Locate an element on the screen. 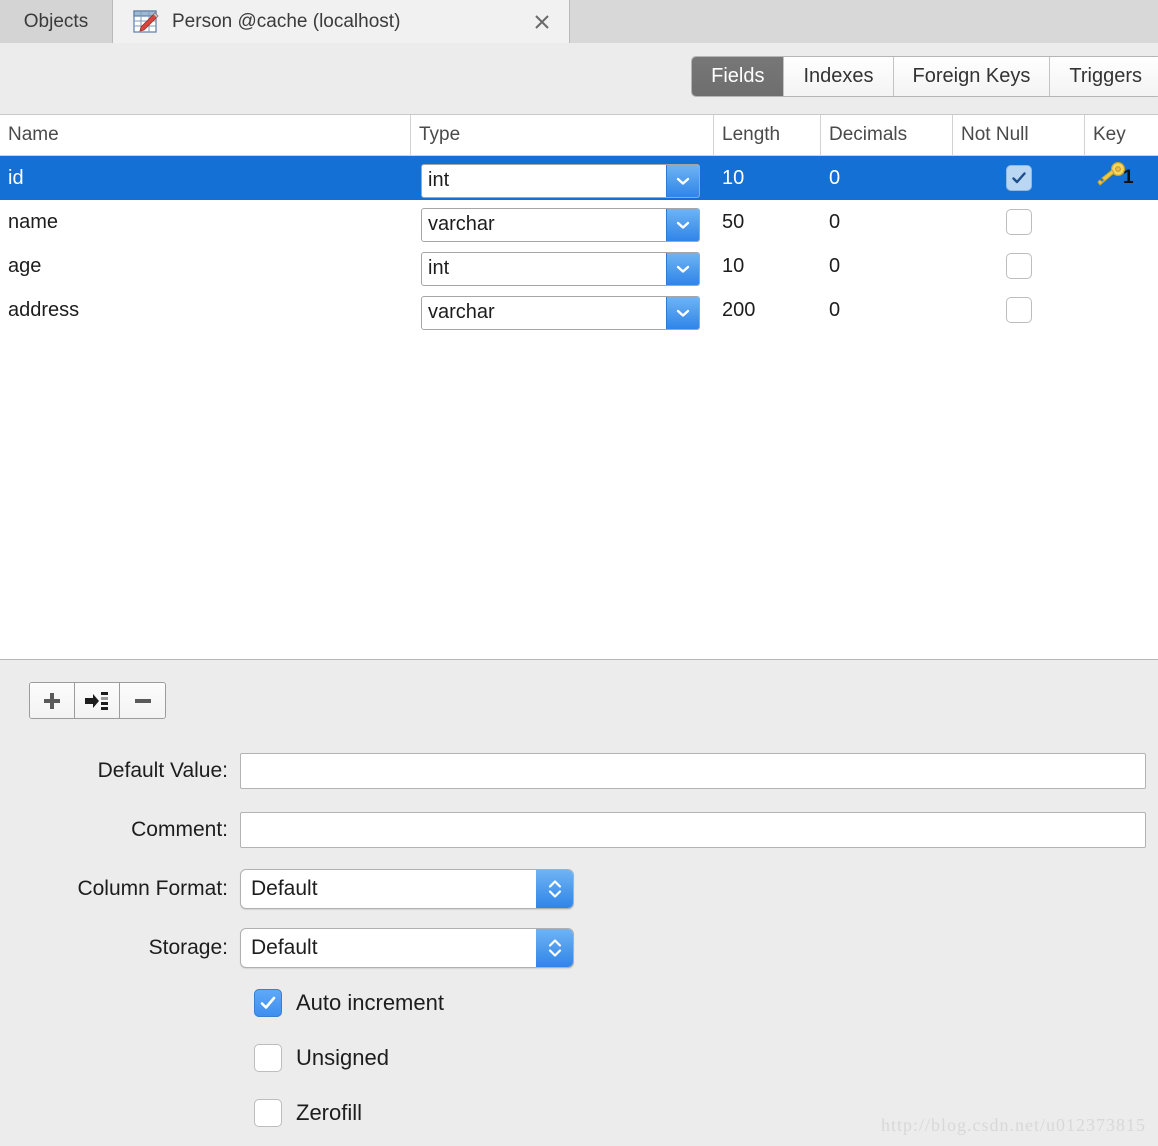 The image size is (1158, 1146). column-format-row: Column Format: Default is located at coordinates (579, 889).